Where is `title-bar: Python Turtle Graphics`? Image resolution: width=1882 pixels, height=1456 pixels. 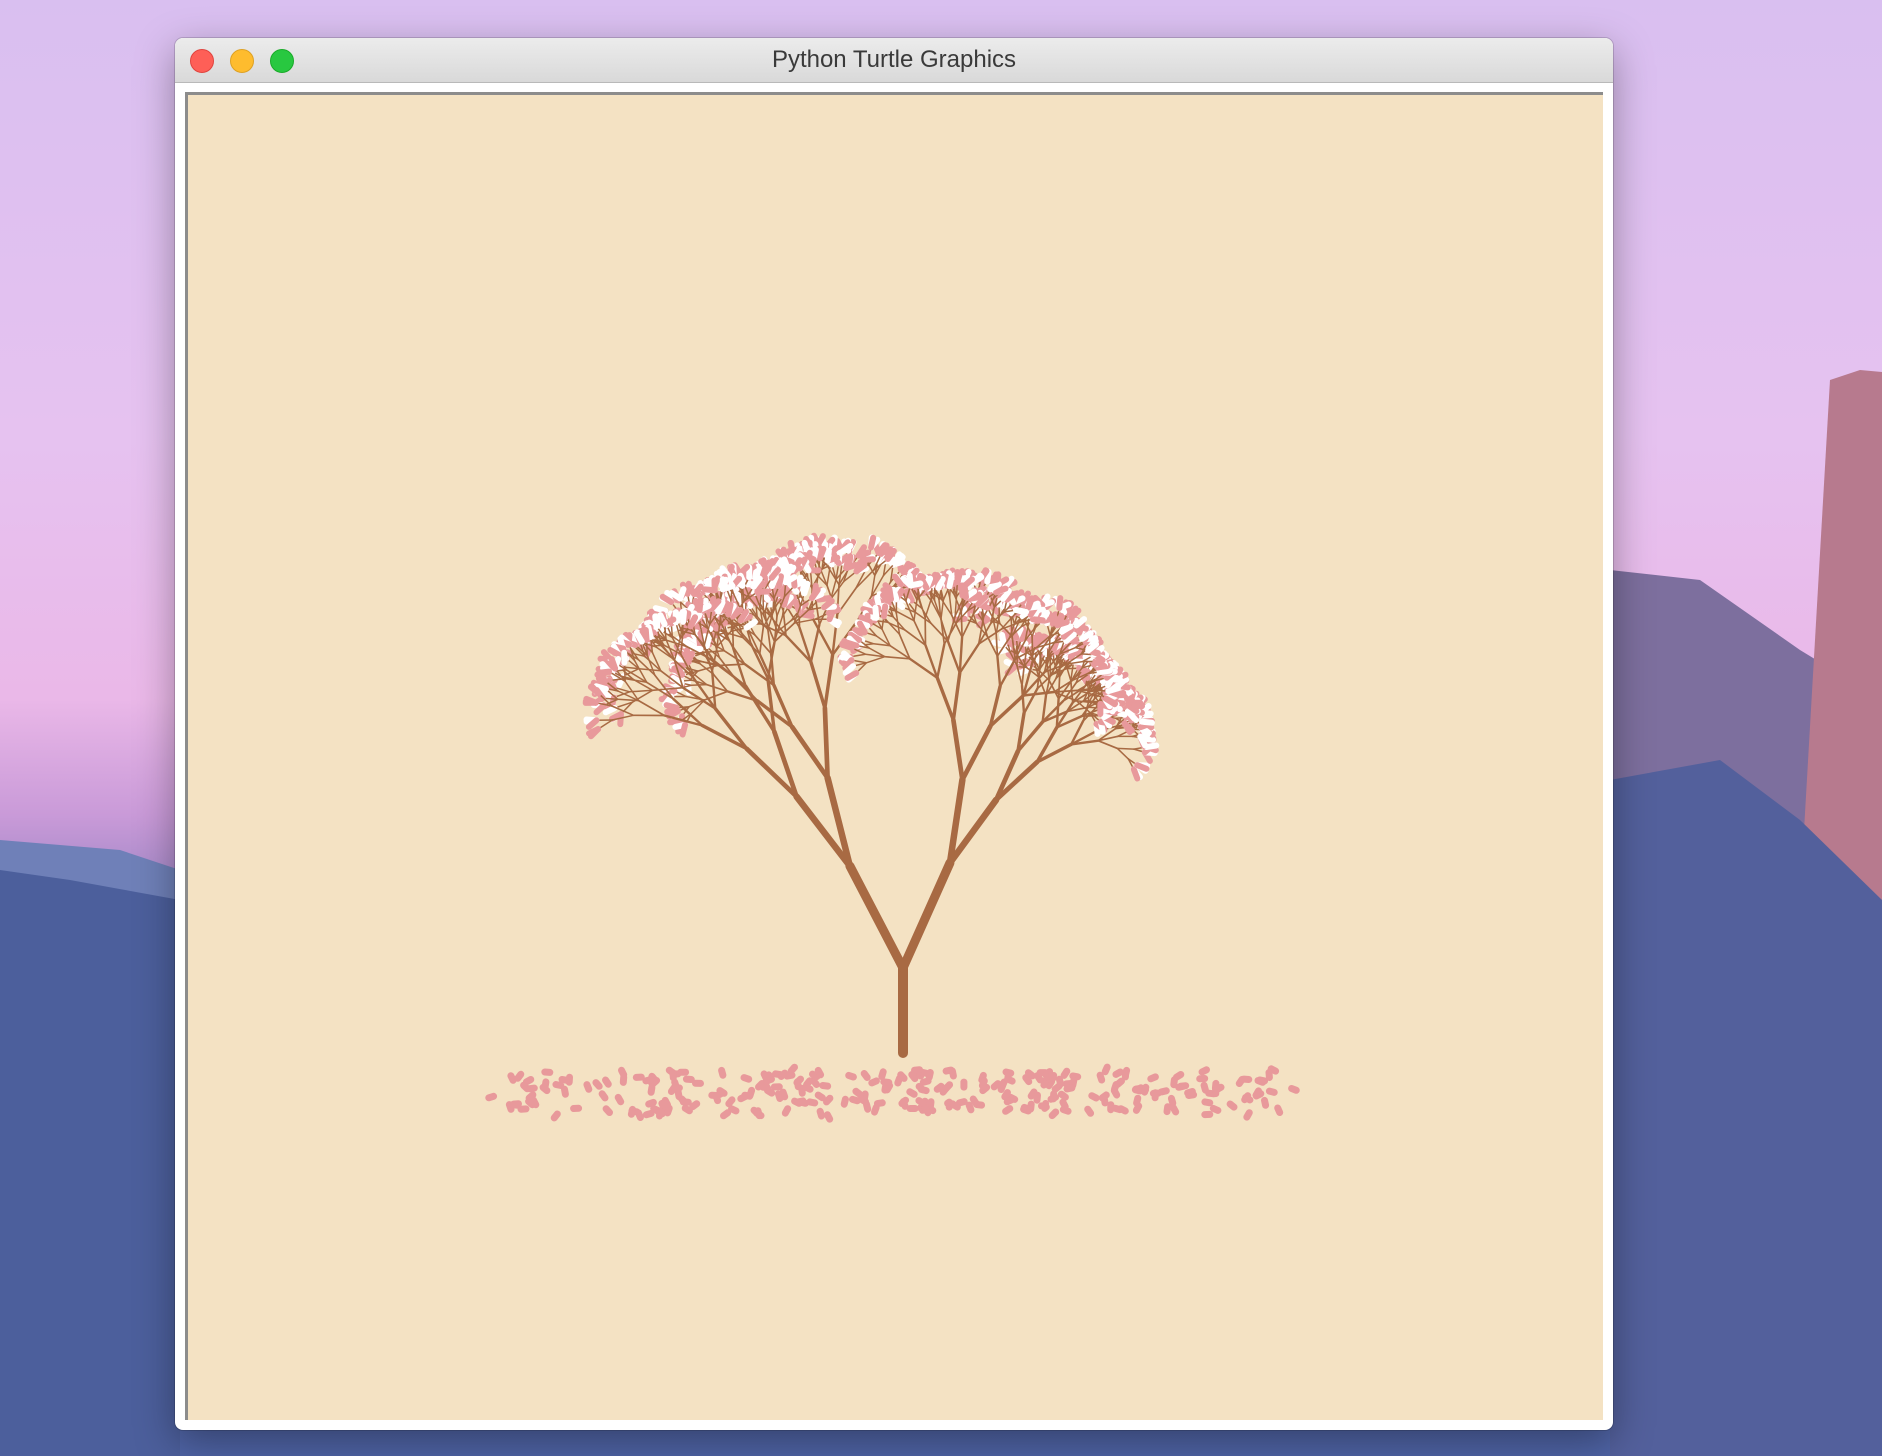
title-bar: Python Turtle Graphics is located at coordinates (894, 60).